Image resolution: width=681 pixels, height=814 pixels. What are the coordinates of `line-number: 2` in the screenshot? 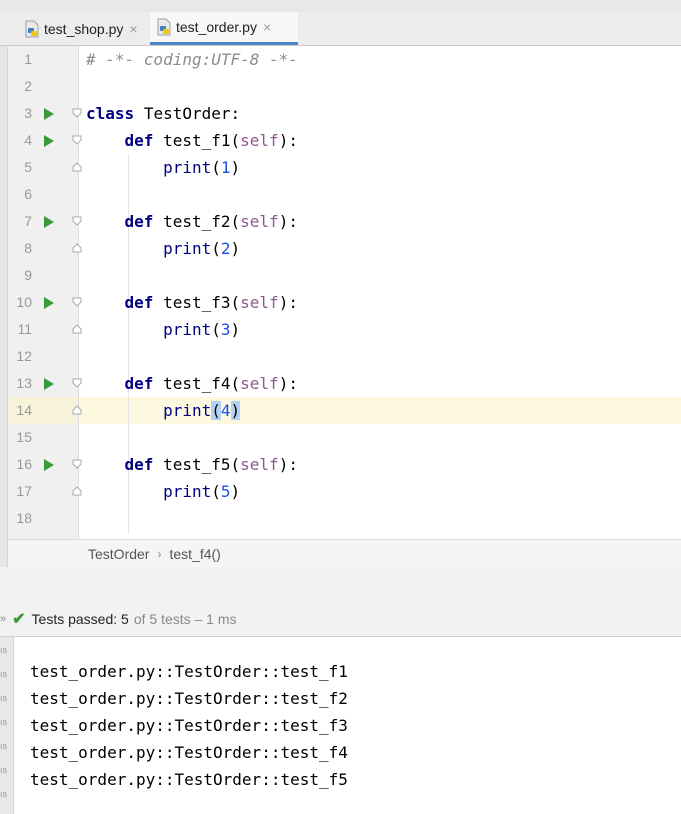 It's located at (28, 86).